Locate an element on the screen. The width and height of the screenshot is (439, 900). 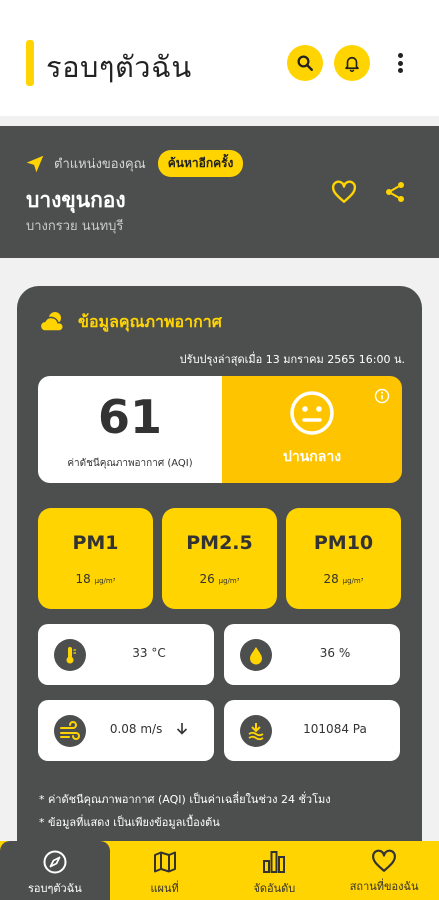
aqi-level: ปานกลาง is located at coordinates (312, 457).